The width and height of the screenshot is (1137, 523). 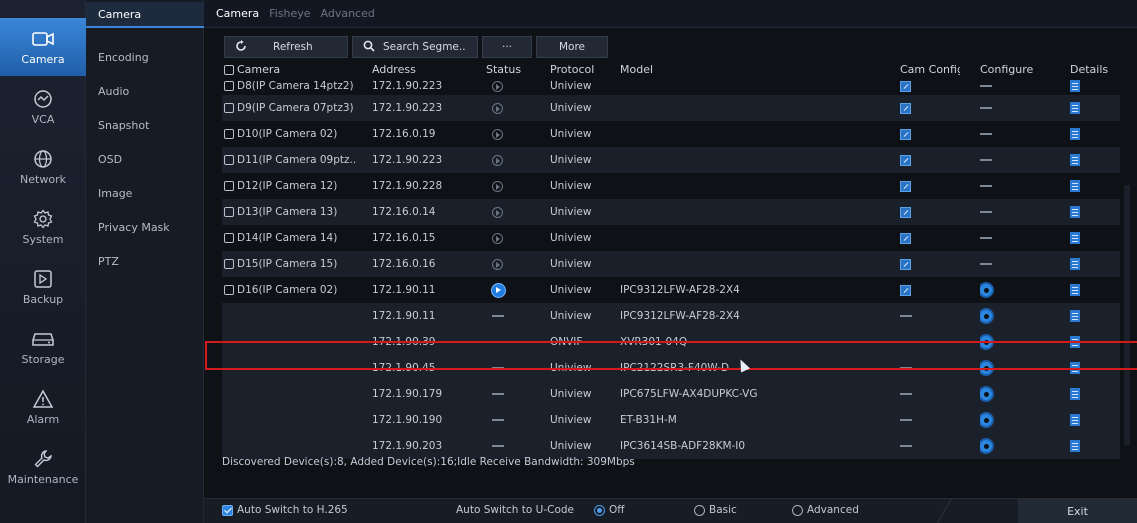 I want to click on ucode-off-option: Off, so click(x=609, y=510).